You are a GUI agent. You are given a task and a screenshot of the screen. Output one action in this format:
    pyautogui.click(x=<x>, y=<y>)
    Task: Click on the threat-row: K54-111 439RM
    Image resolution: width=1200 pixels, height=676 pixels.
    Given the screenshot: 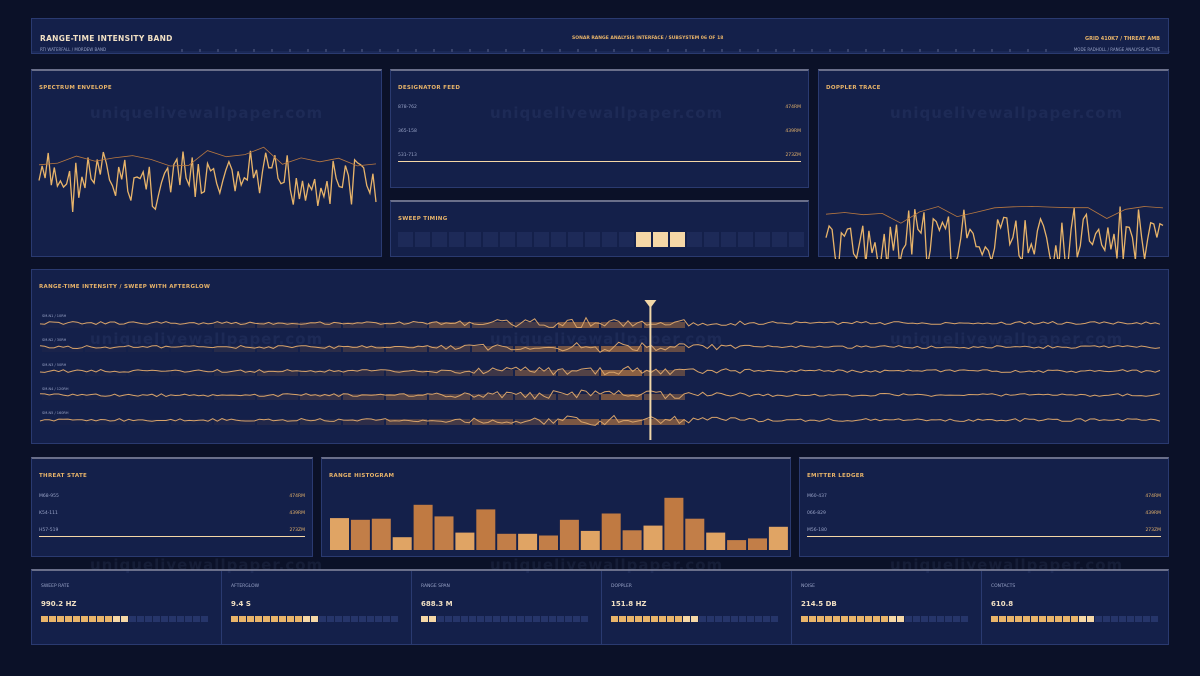 What is the action you would take?
    pyautogui.click(x=172, y=516)
    